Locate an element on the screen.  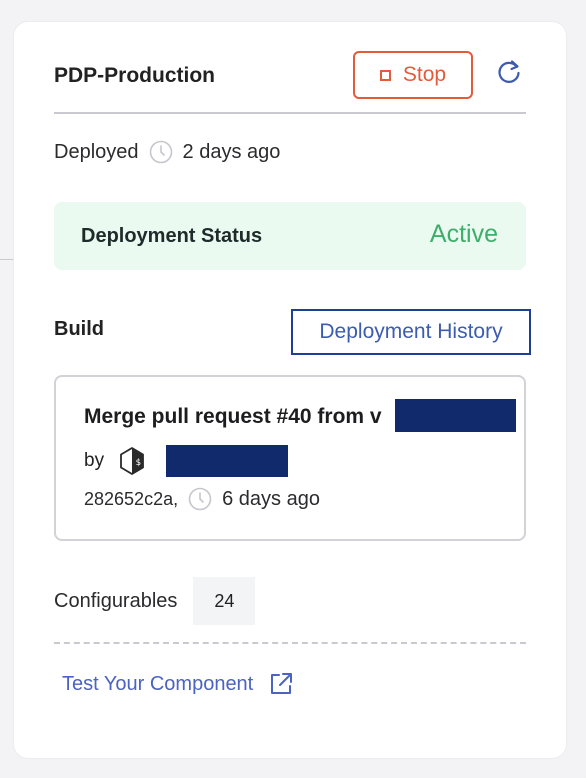
deployed-label: Deployed is located at coordinates (96, 151).